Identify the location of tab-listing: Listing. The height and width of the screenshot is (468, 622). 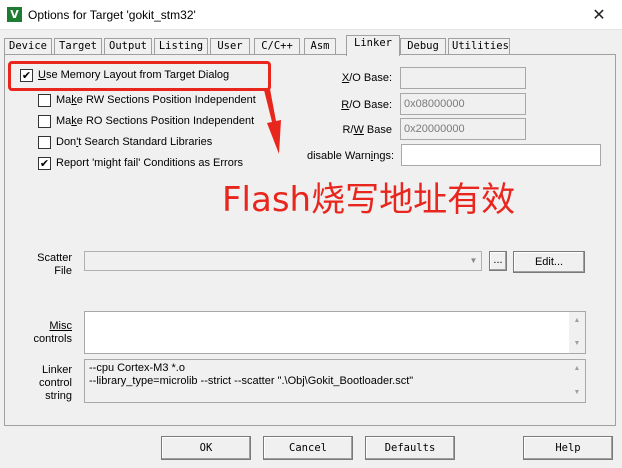
(181, 46).